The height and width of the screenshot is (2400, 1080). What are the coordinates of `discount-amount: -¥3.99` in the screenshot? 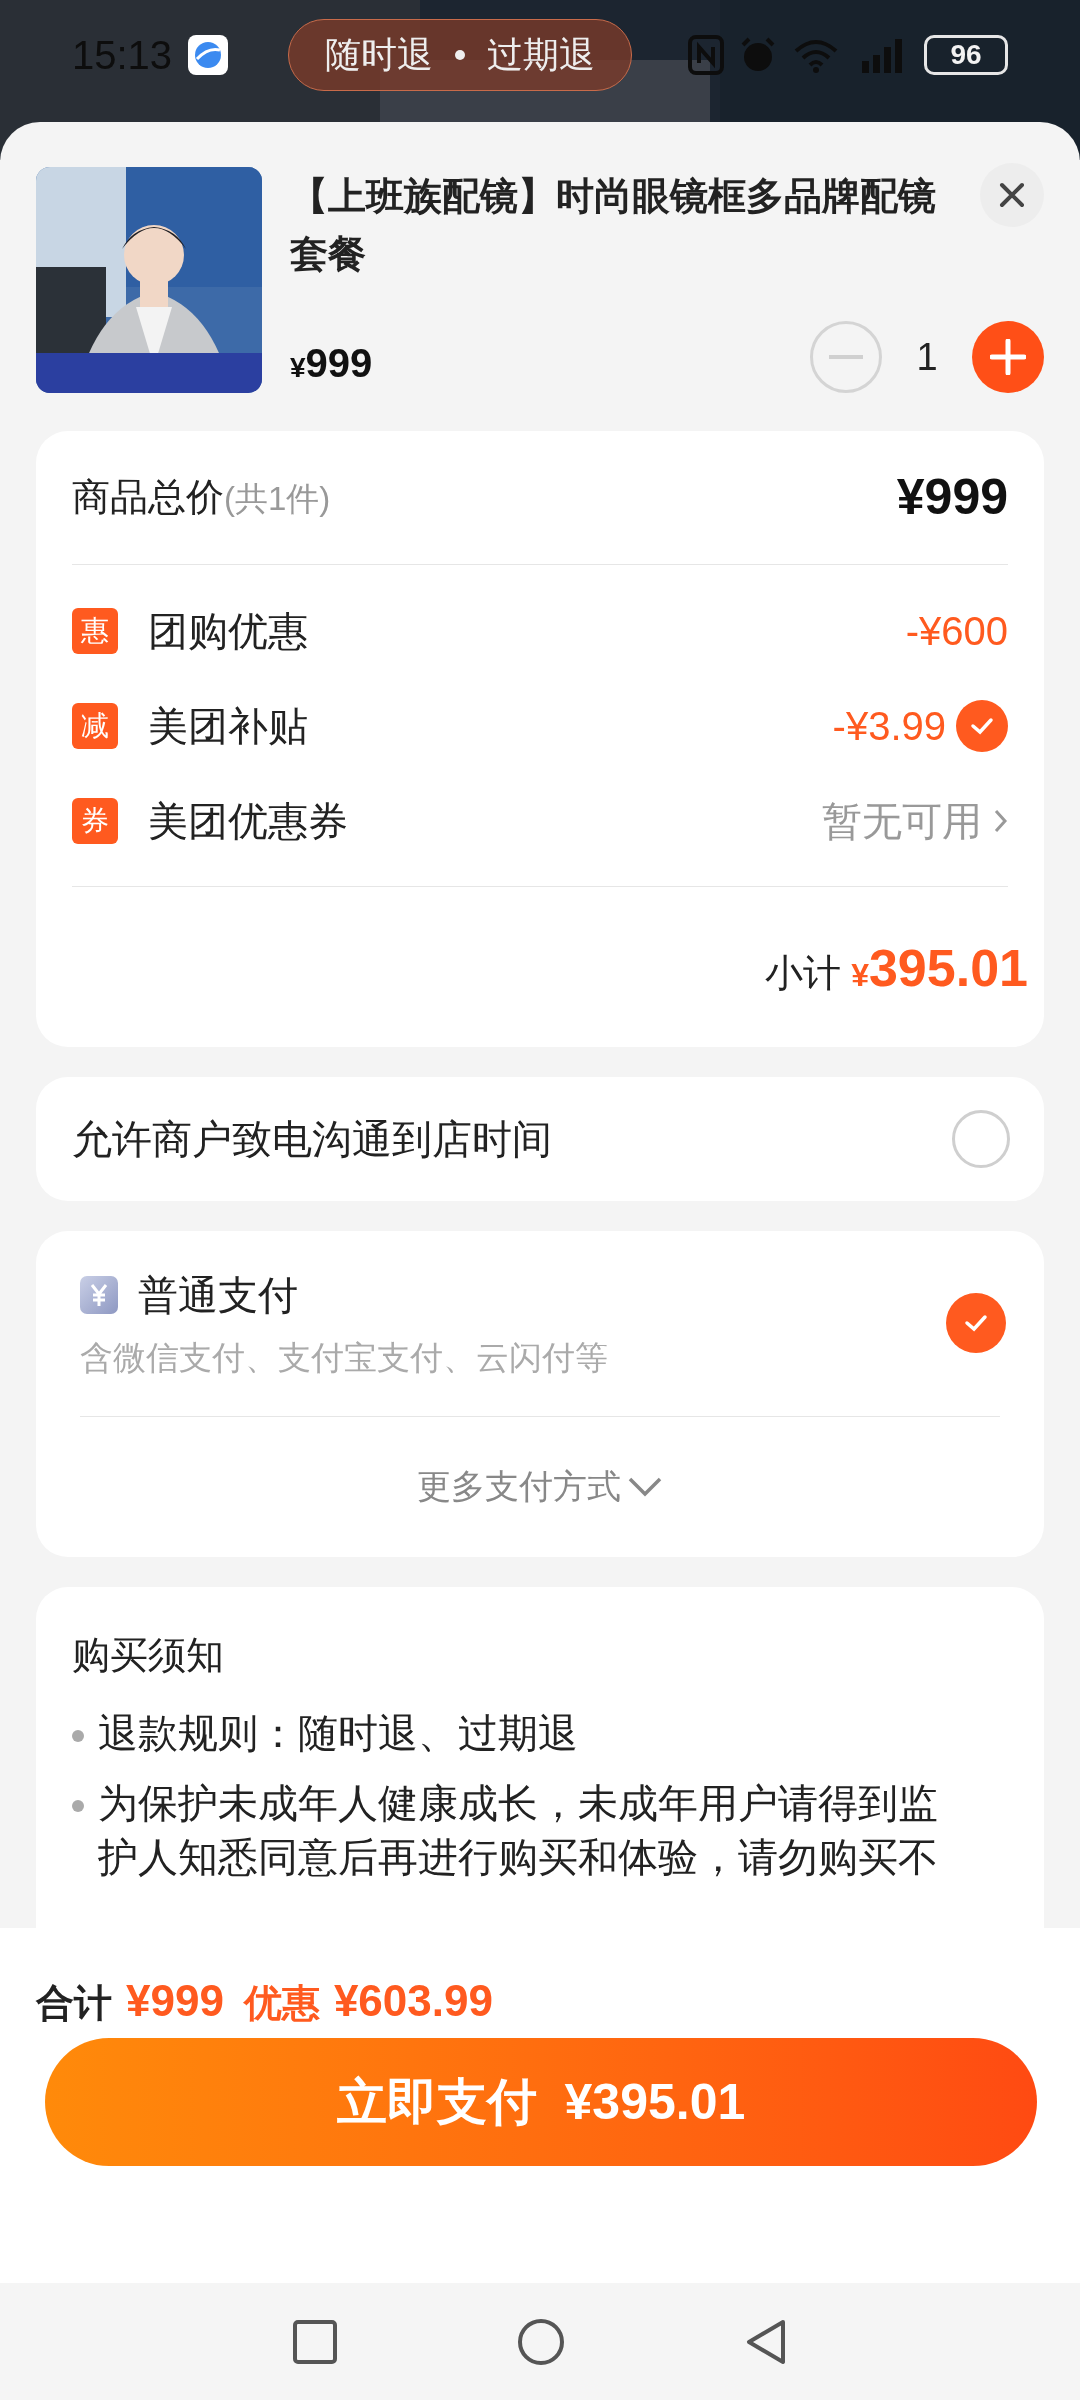 It's located at (889, 726).